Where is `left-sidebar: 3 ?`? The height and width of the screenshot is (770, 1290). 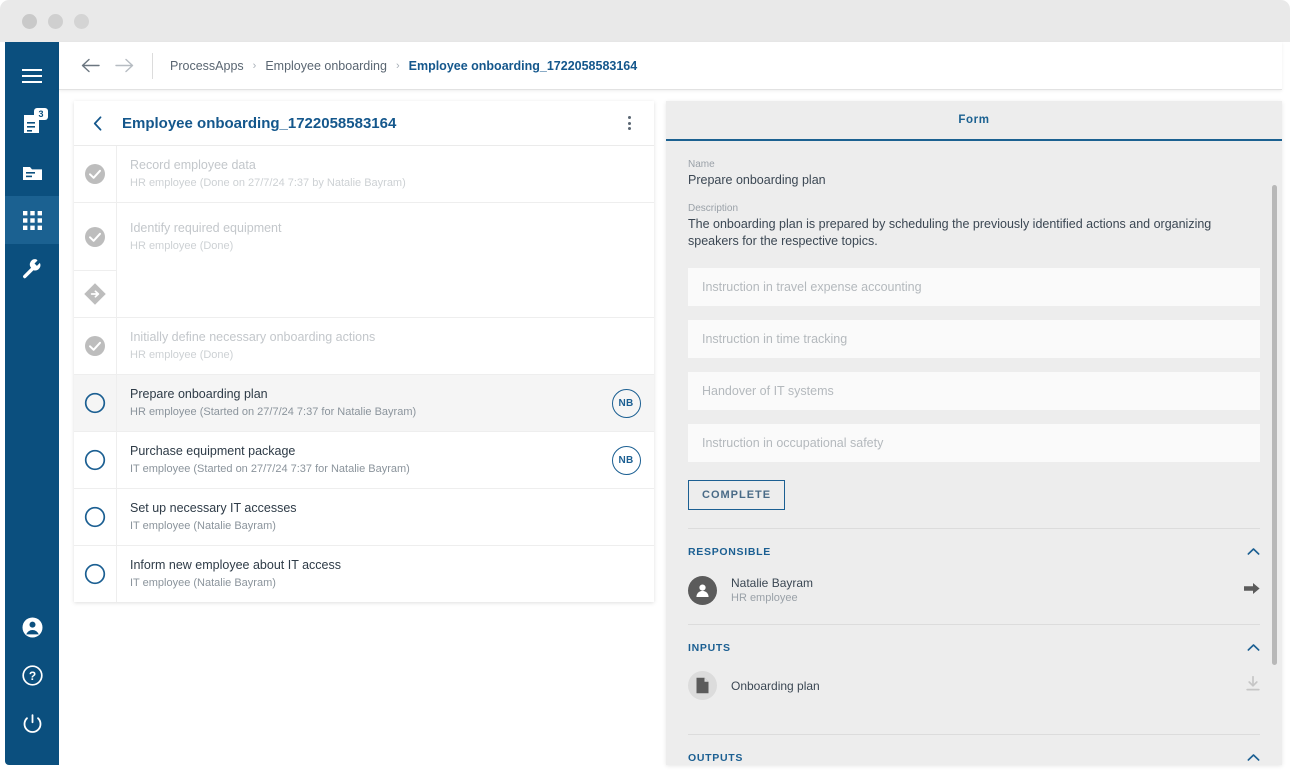 left-sidebar: 3 ? is located at coordinates (32, 403).